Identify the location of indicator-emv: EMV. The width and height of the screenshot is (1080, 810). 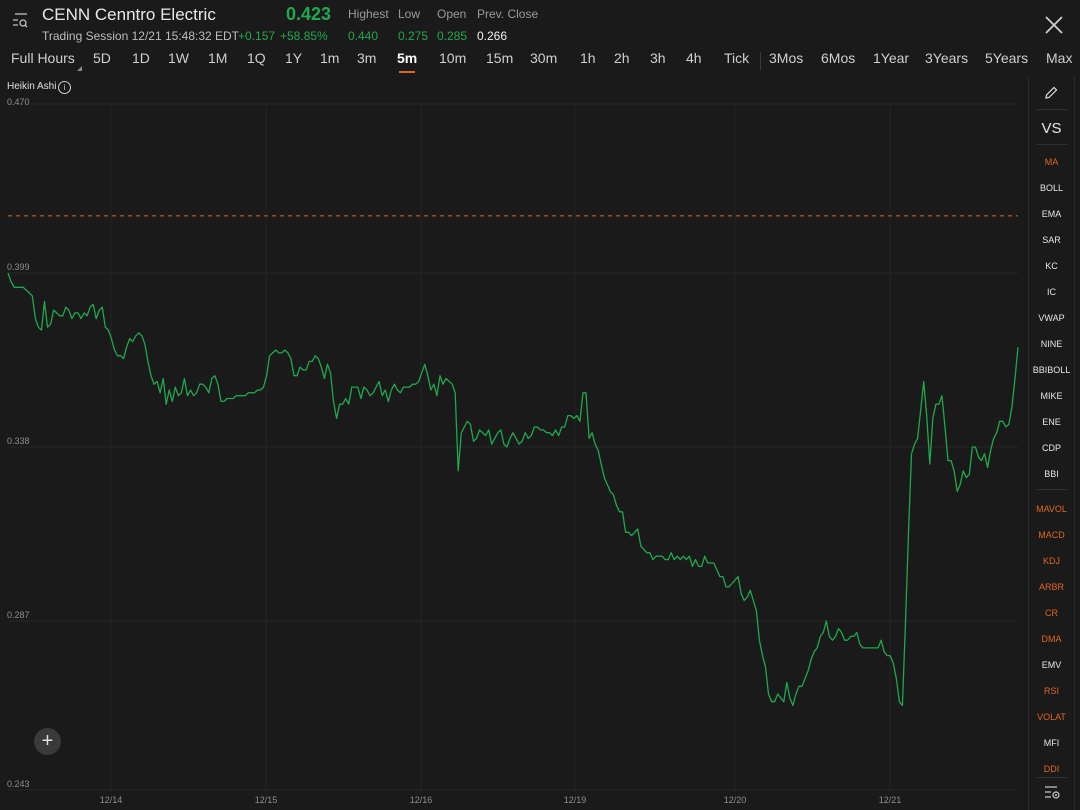
(1051, 665).